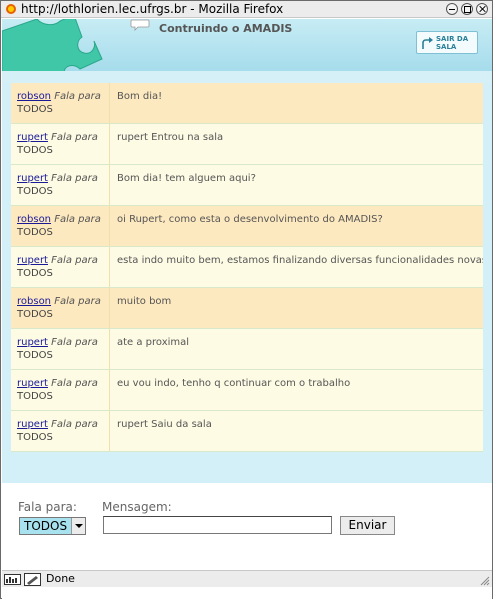 This screenshot has height=599, width=493. I want to click on exit-room-button: SAIR DA SALA, so click(447, 42).